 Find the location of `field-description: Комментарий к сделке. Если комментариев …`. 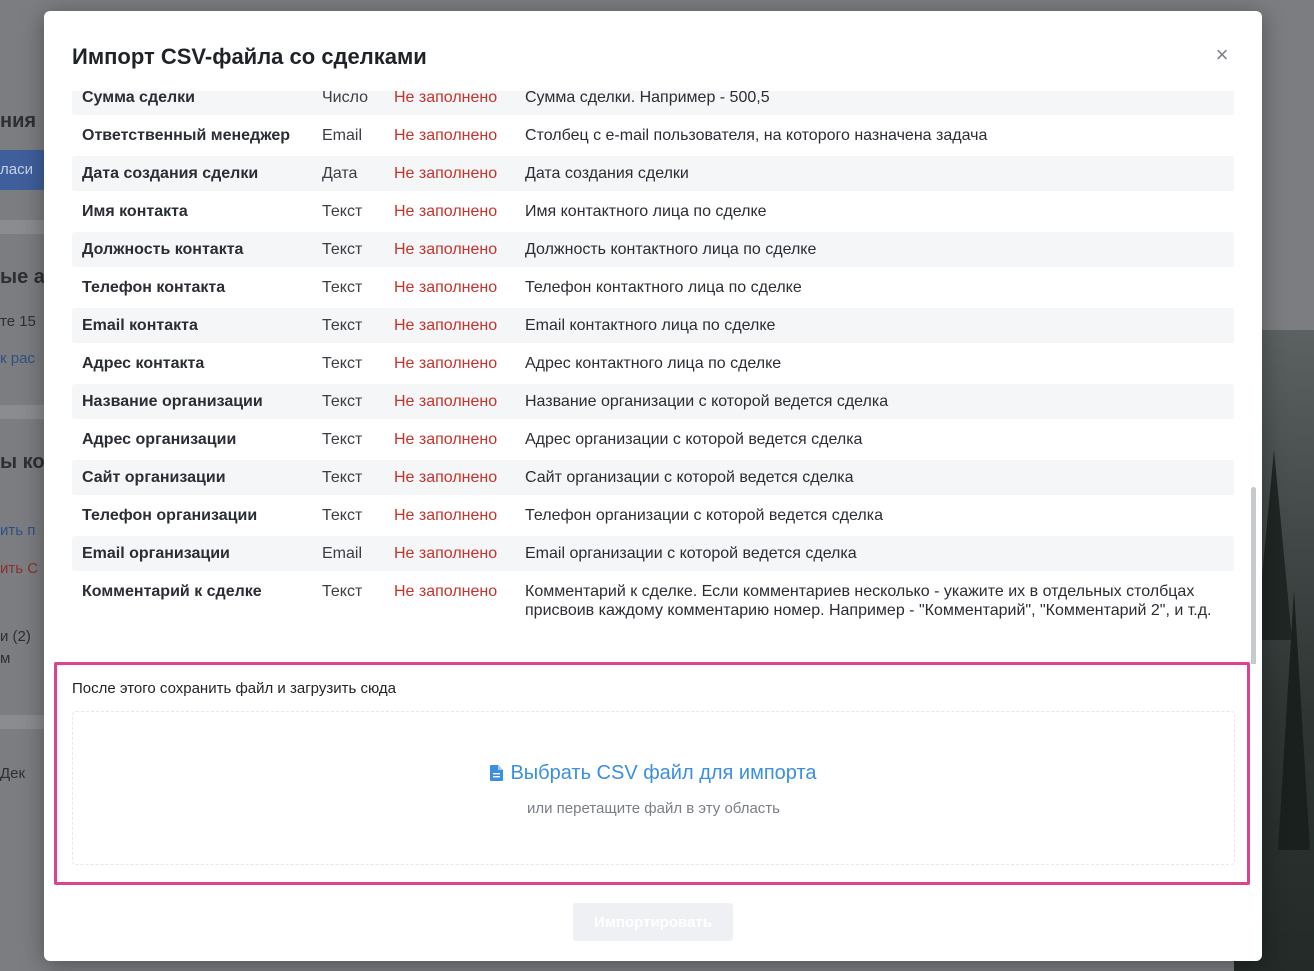

field-description: Комментарий к сделке. Если комментариев … is located at coordinates (868, 601).